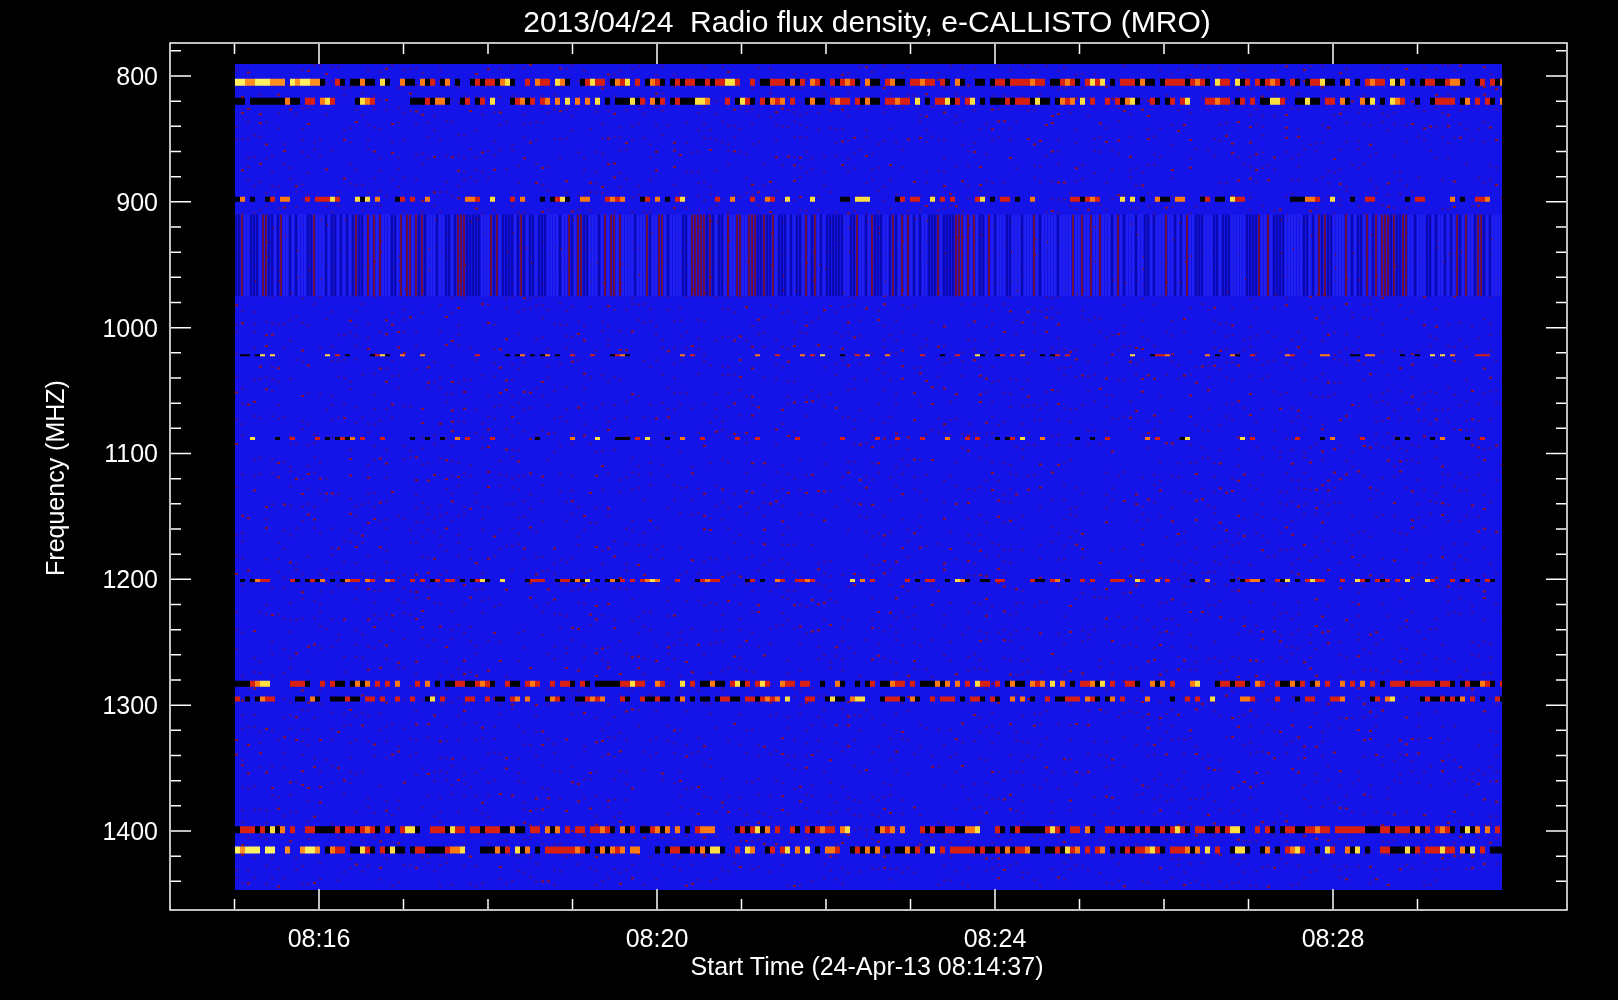 This screenshot has height=1000, width=1618. What do you see at coordinates (867, 966) in the screenshot?
I see `axis-title: Start Time (24-Apr-13 08:14:37)` at bounding box center [867, 966].